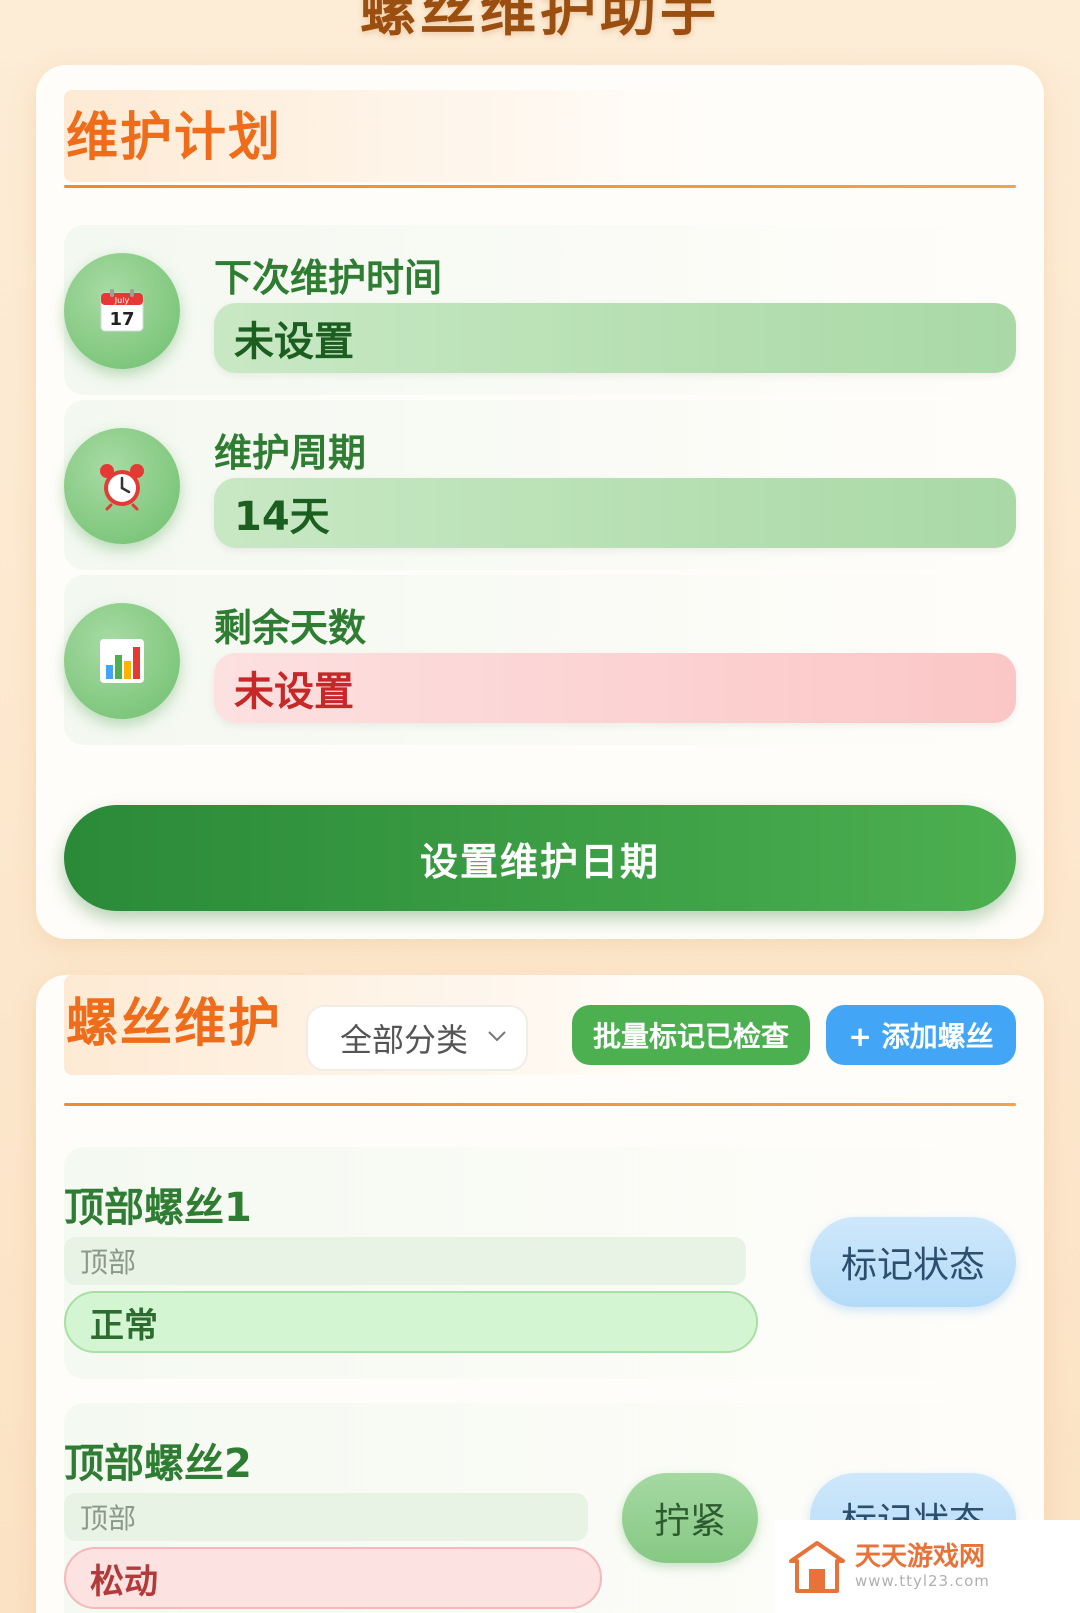  I want to click on info-row-cycle: 维护周期 14天, so click(540, 485).